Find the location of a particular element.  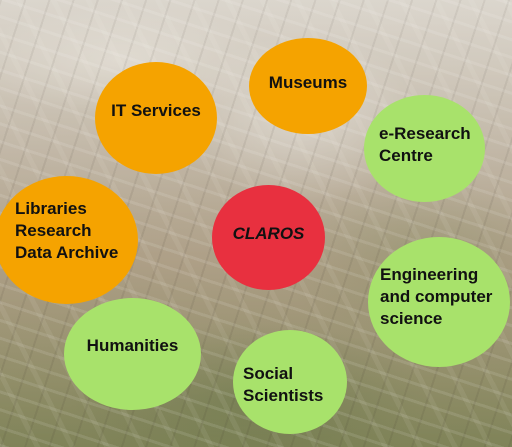

humanities-node: Humanities is located at coordinates (132, 354).